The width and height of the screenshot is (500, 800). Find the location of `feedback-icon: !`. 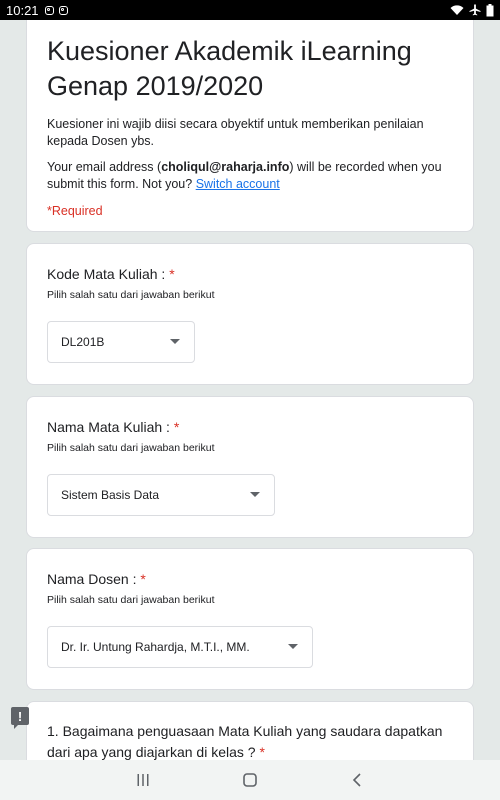

feedback-icon: ! is located at coordinates (20, 718).